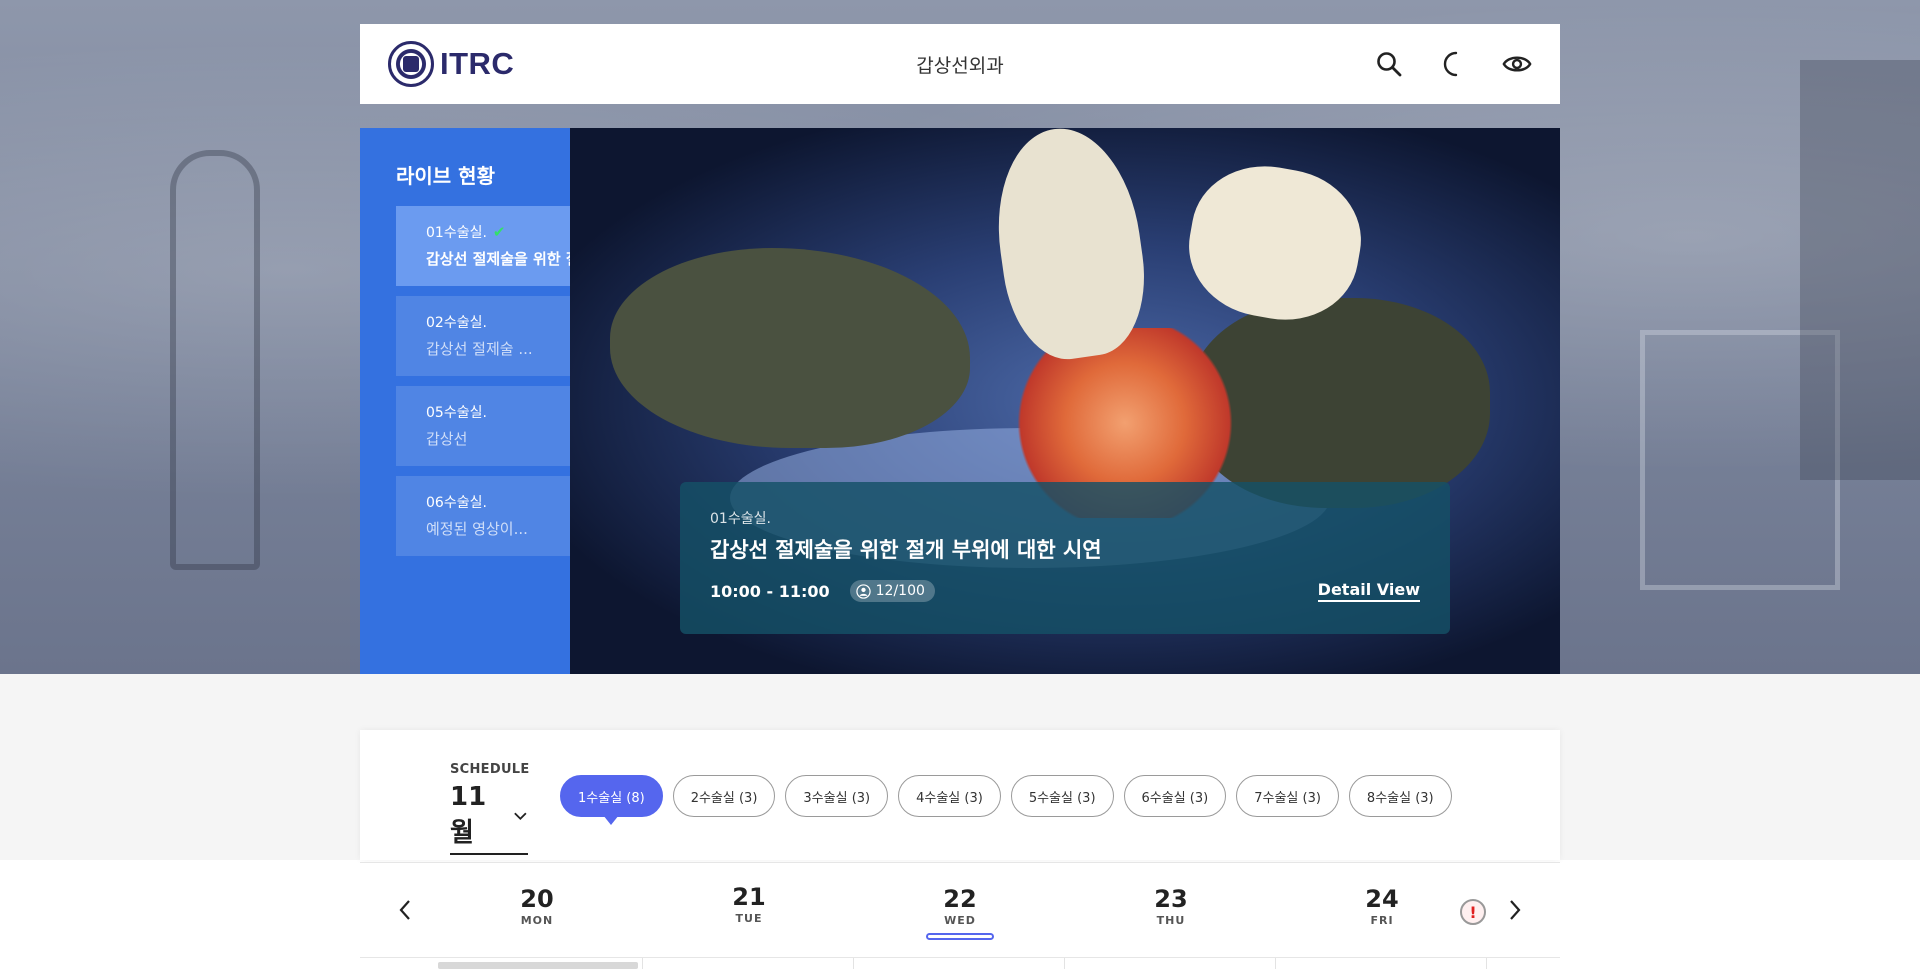  Describe the element at coordinates (1382, 920) in the screenshot. I see `day-of-week: FRI` at that location.